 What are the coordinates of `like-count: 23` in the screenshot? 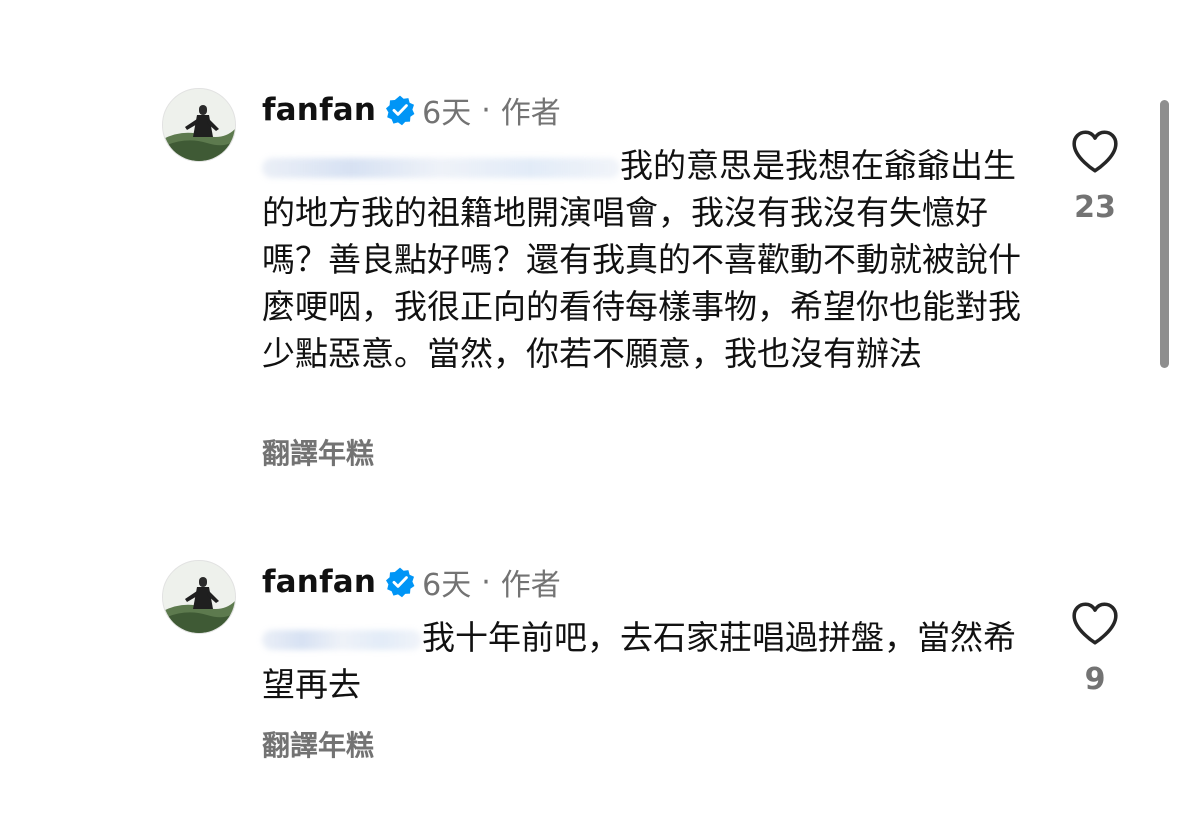 It's located at (1095, 207).